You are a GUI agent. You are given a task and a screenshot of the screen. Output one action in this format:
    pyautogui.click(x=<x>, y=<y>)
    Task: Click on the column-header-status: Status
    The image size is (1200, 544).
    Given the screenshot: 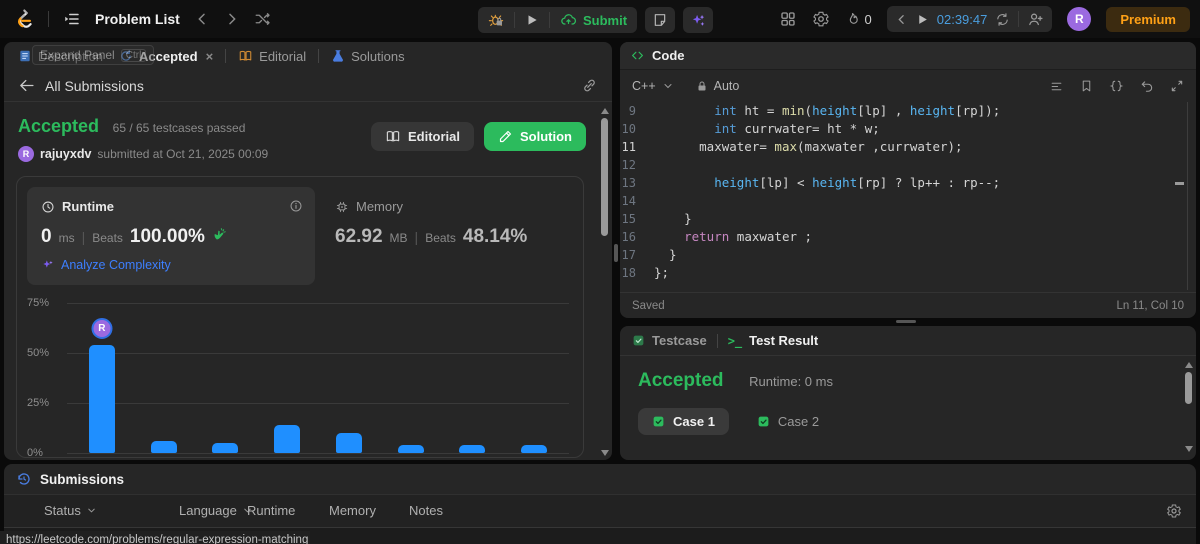 What is the action you would take?
    pyautogui.click(x=70, y=510)
    